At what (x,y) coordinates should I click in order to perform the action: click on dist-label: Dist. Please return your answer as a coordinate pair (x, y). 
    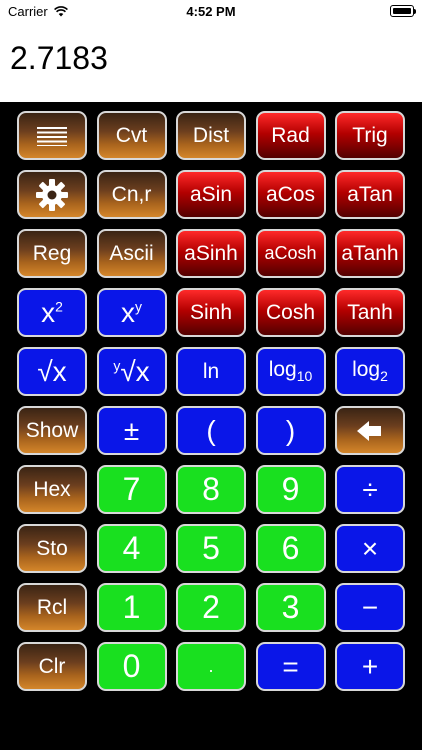
    Looking at the image, I should click on (211, 135).